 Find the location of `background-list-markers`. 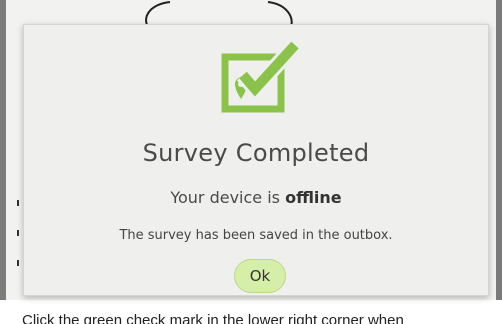

background-list-markers is located at coordinates (19, 245).